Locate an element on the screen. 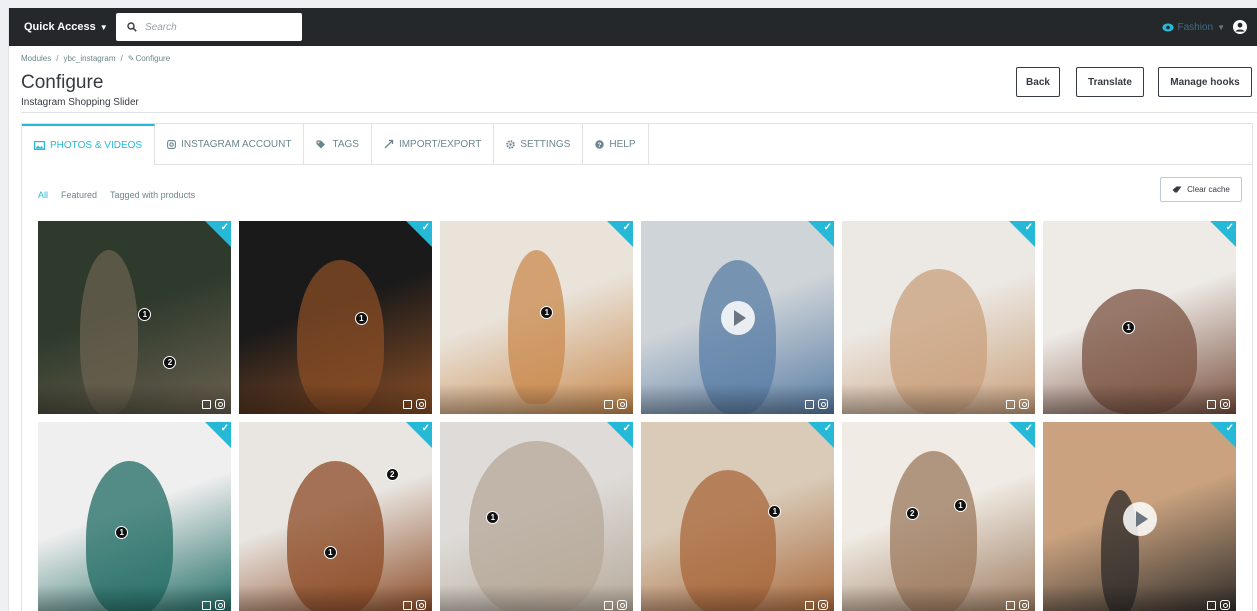  breadcrumb-module-name: ybc_instagram is located at coordinates (89, 58).